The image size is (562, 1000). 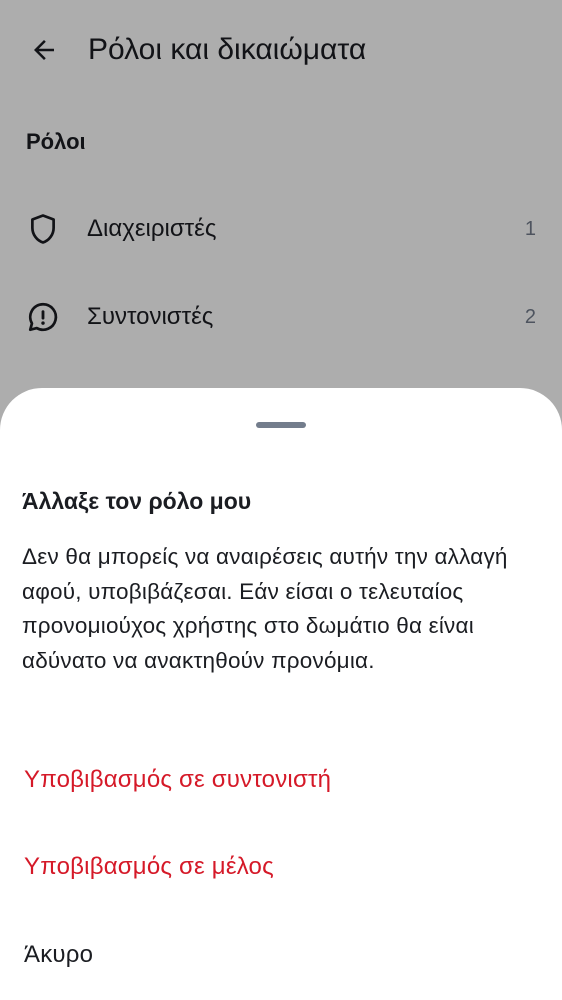 I want to click on sheet-title: Άλλαξε τον ρόλο μου, so click(x=137, y=501).